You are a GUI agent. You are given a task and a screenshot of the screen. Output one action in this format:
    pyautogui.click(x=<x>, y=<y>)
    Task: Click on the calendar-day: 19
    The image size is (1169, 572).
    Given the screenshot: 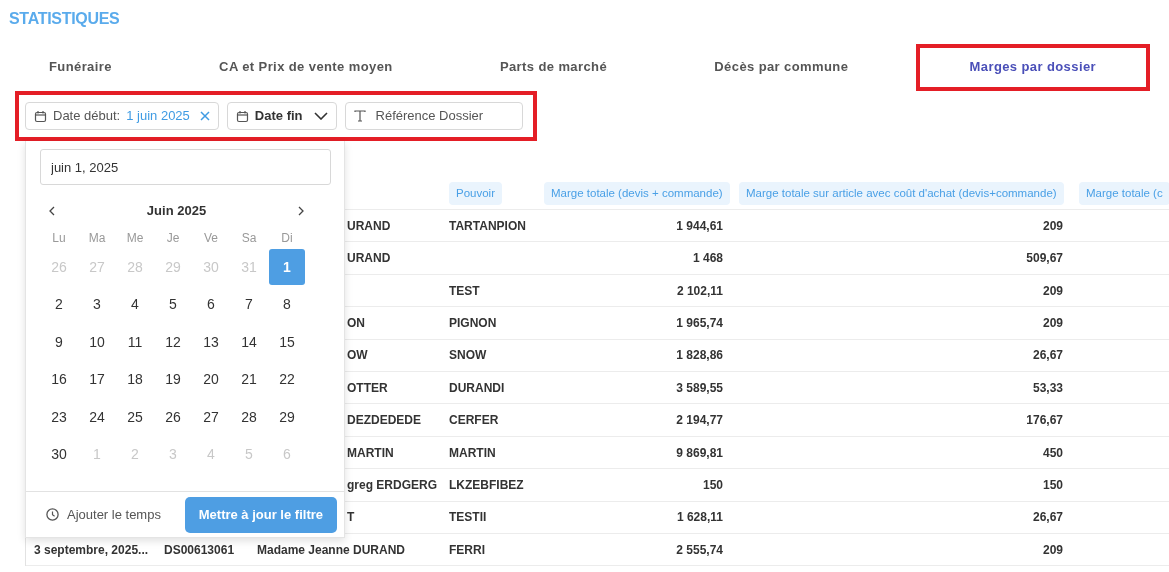 What is the action you would take?
    pyautogui.click(x=173, y=379)
    